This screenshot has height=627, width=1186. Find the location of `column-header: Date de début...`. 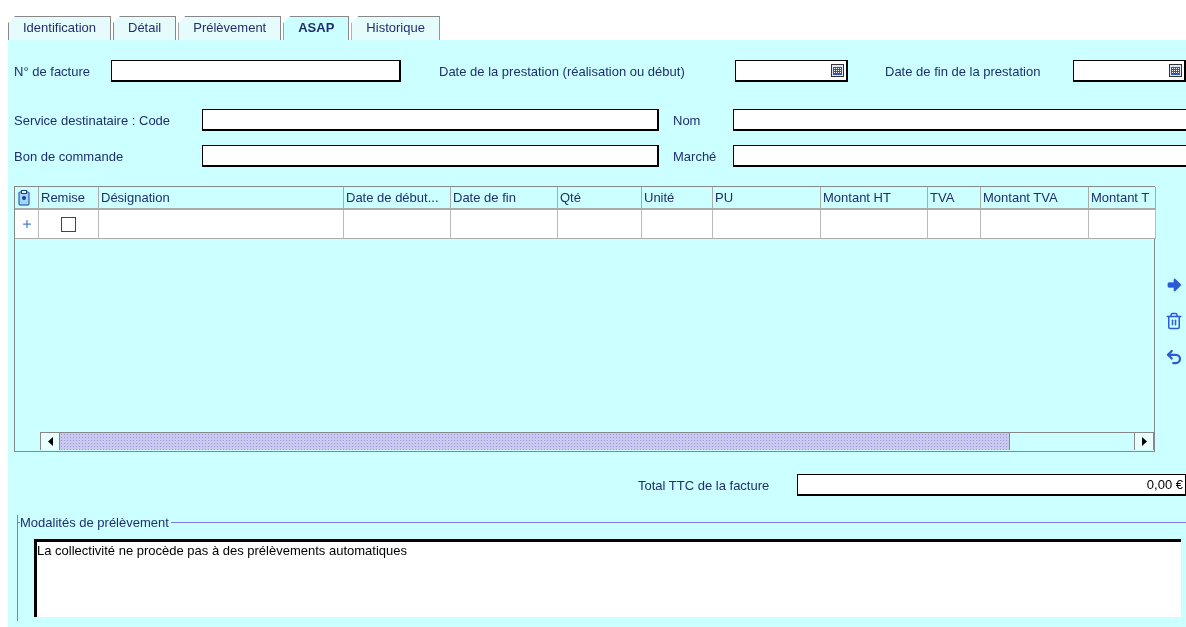

column-header: Date de début... is located at coordinates (397, 198).